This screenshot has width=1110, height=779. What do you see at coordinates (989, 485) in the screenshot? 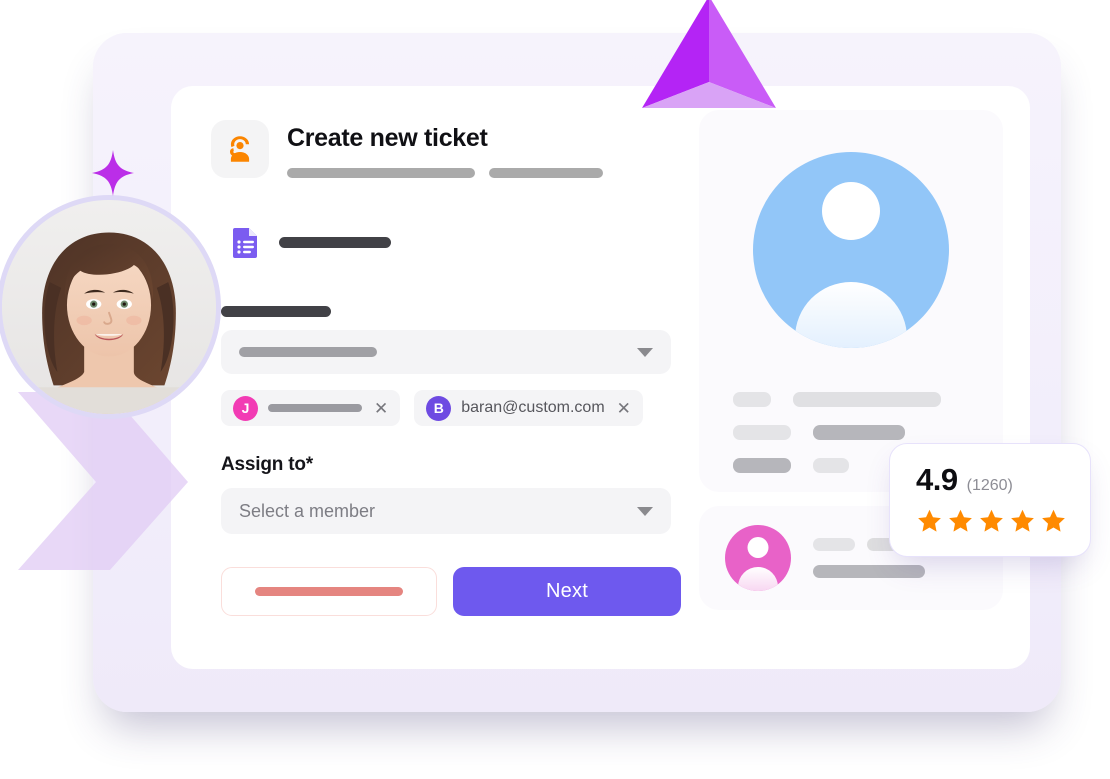
I see `rating-count: (1260)` at bounding box center [989, 485].